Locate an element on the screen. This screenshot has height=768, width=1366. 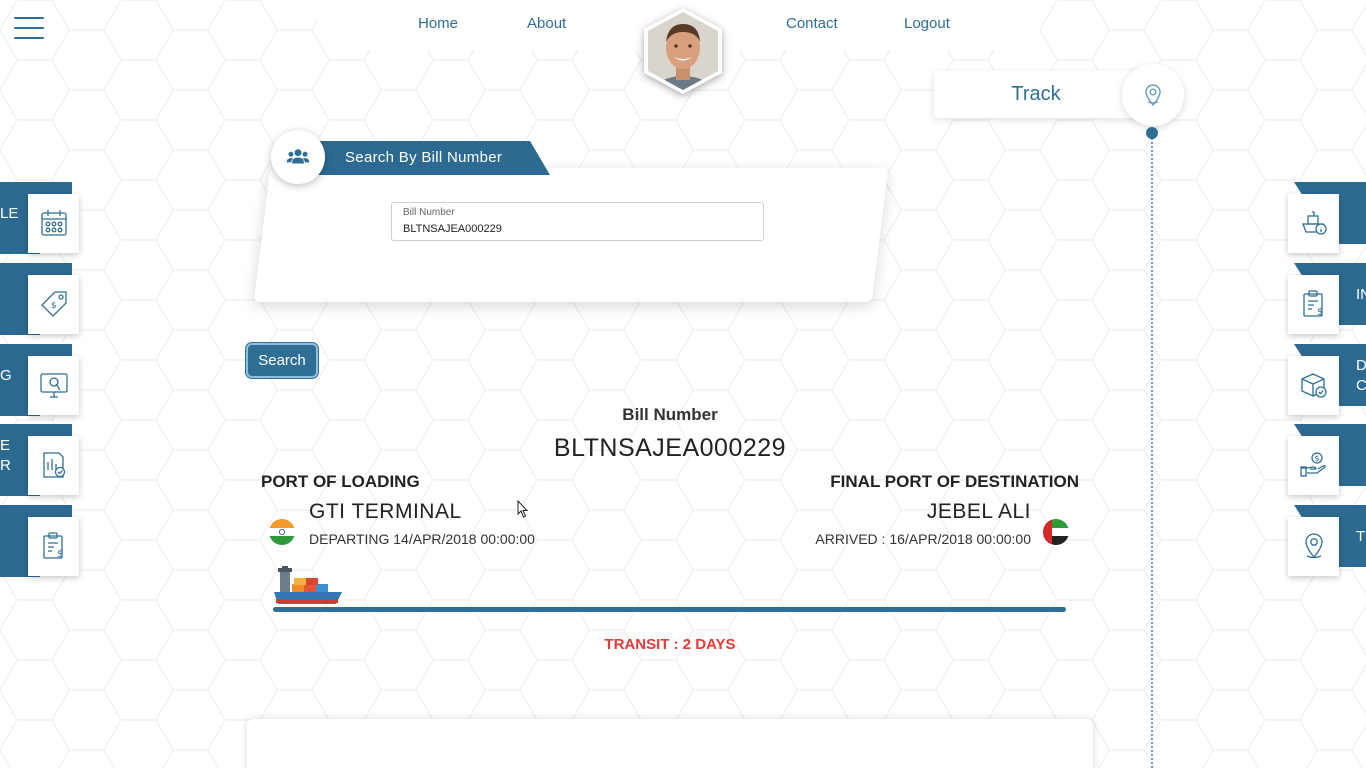
right-tab-label: IN is located at coordinates (1361, 294).